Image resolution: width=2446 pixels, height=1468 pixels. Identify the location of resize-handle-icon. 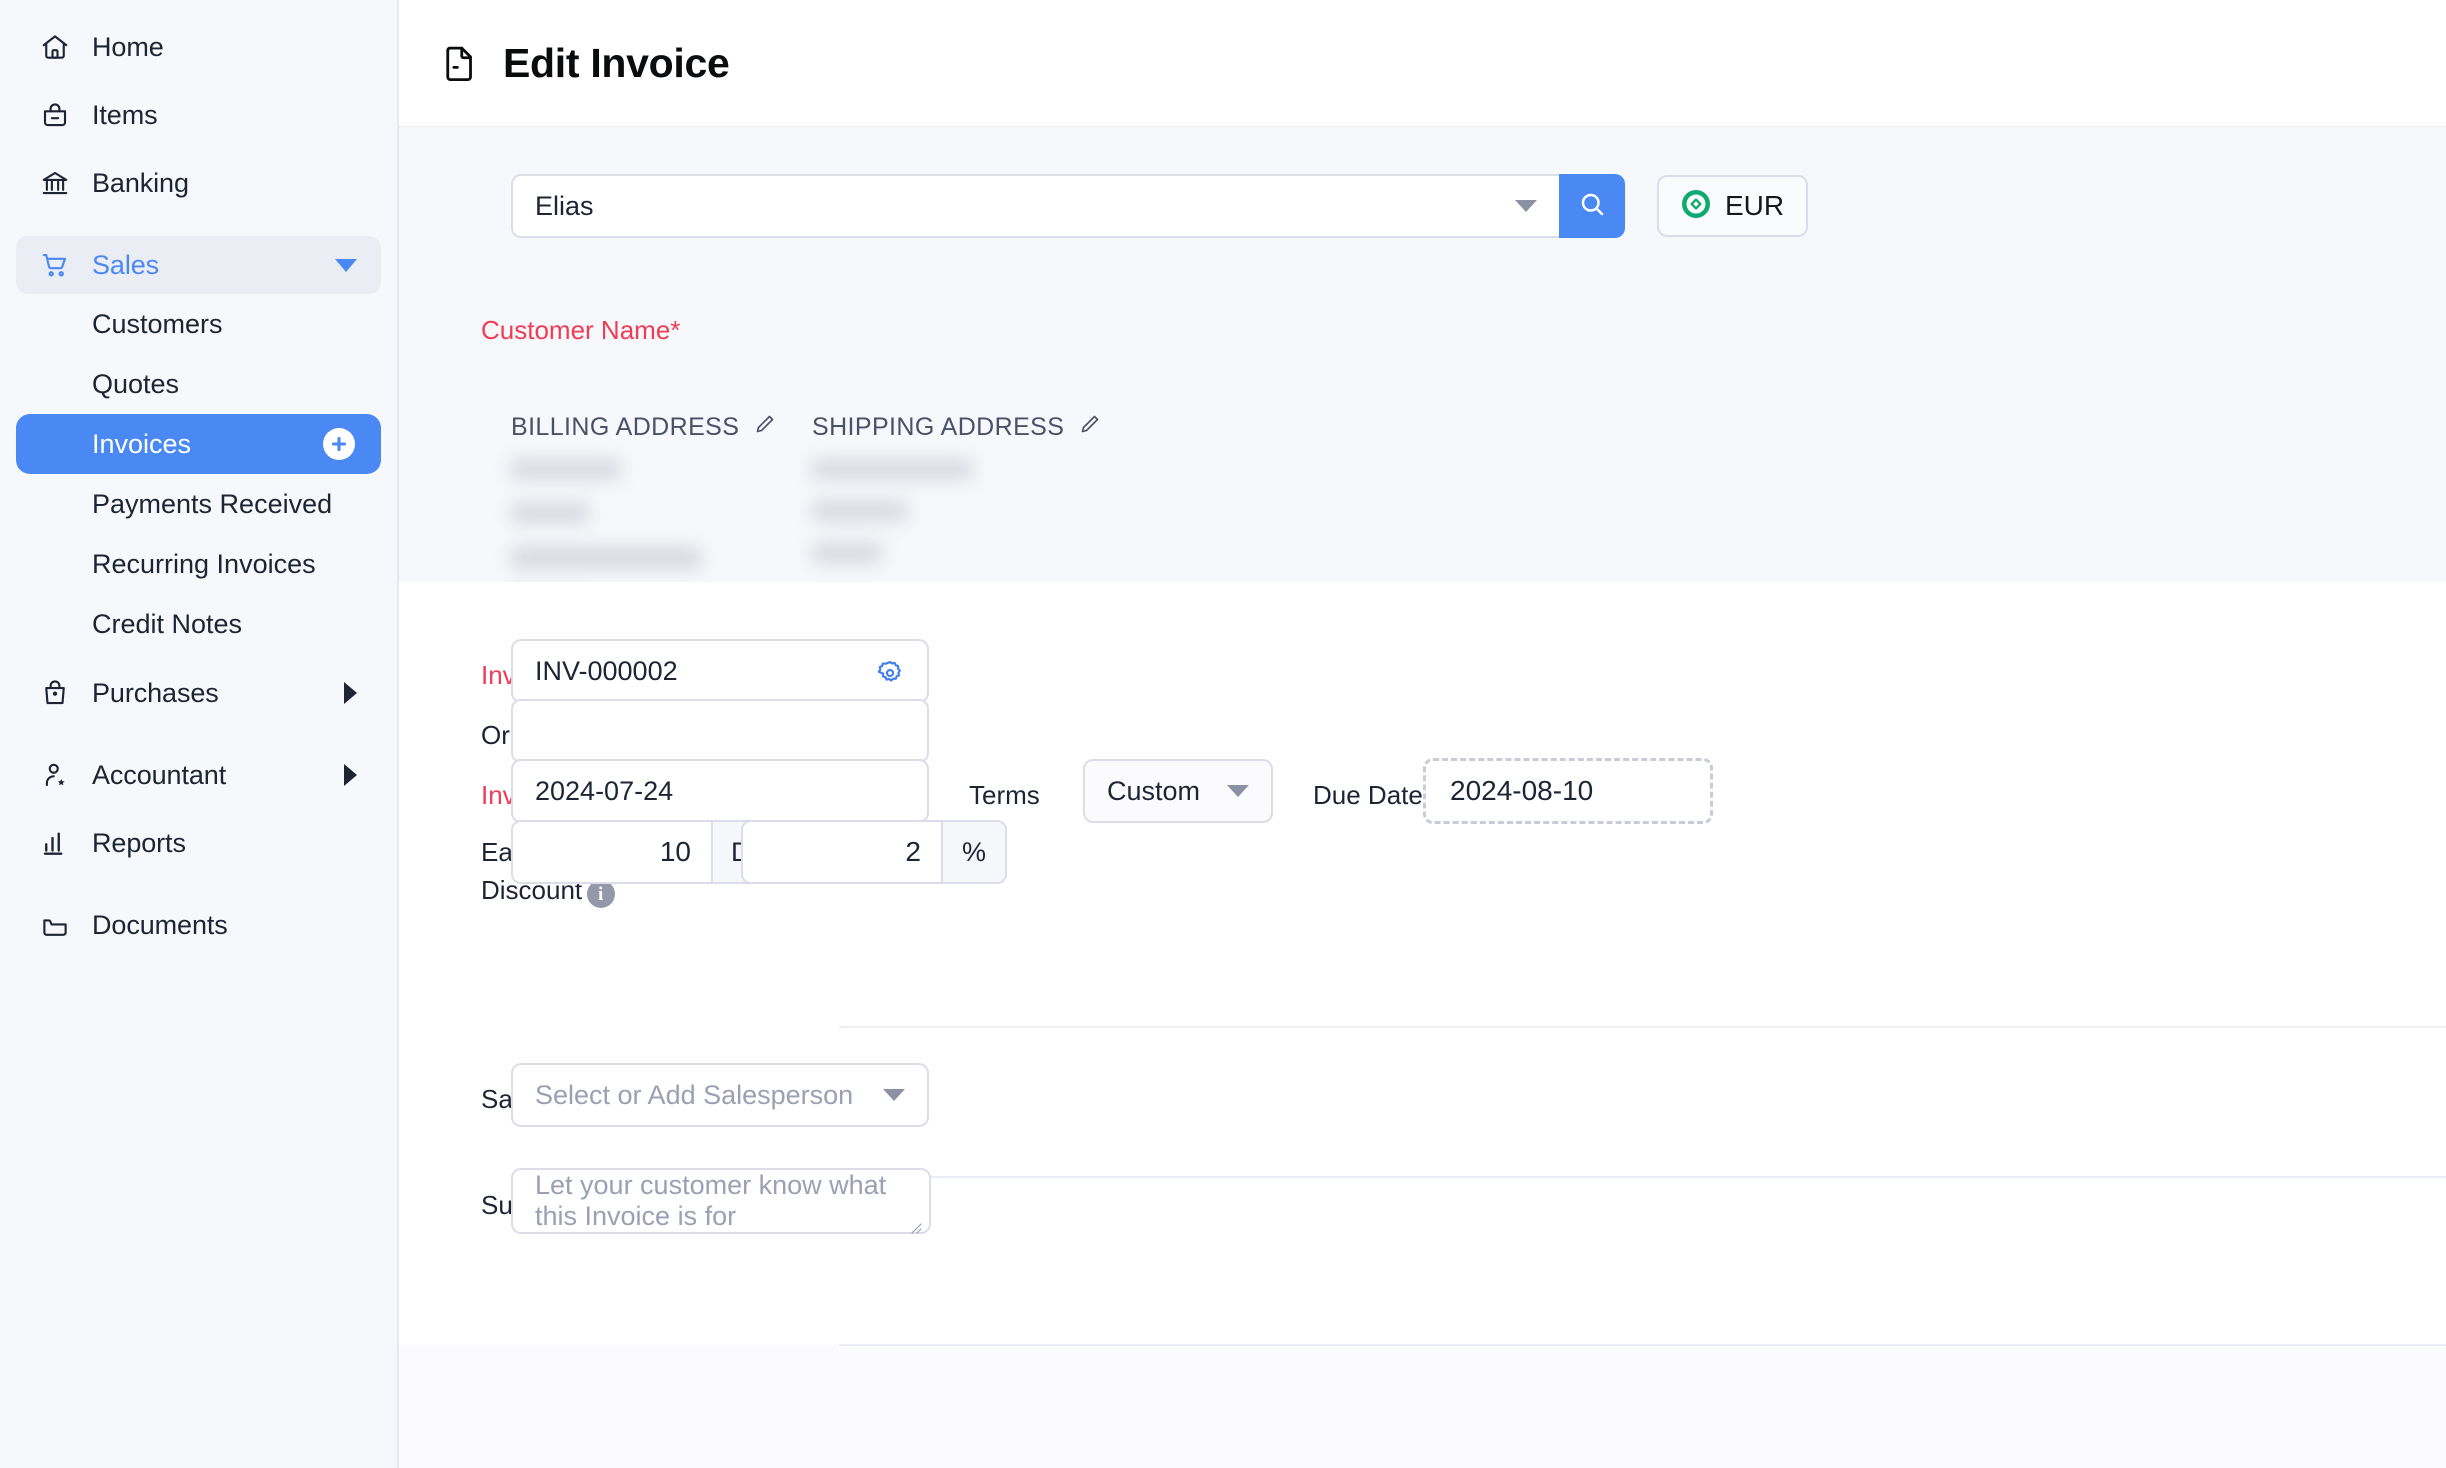
(914, 1222).